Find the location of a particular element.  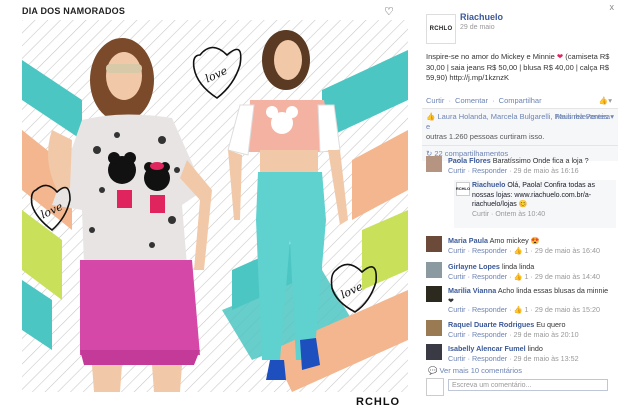

more-comments-link: 💬 Ver mais 10 comentários is located at coordinates (475, 370).